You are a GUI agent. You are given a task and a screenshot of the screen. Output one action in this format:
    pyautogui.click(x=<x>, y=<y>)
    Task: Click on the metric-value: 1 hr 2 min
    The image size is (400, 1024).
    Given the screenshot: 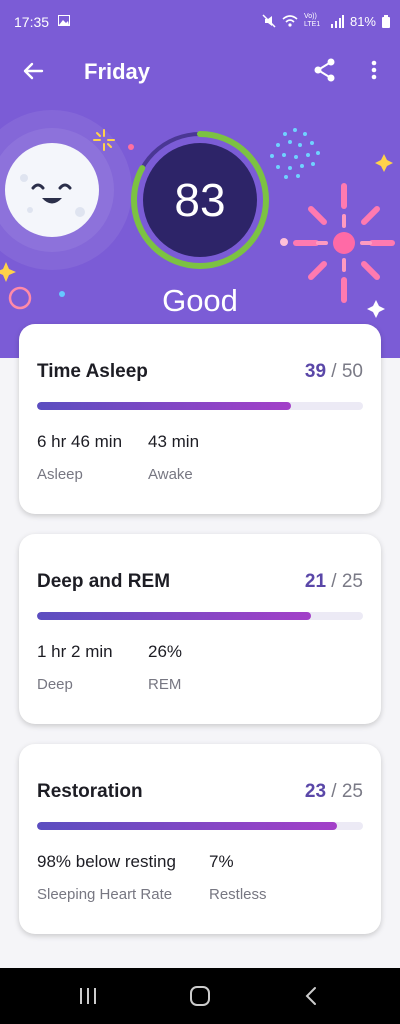 What is the action you would take?
    pyautogui.click(x=75, y=651)
    